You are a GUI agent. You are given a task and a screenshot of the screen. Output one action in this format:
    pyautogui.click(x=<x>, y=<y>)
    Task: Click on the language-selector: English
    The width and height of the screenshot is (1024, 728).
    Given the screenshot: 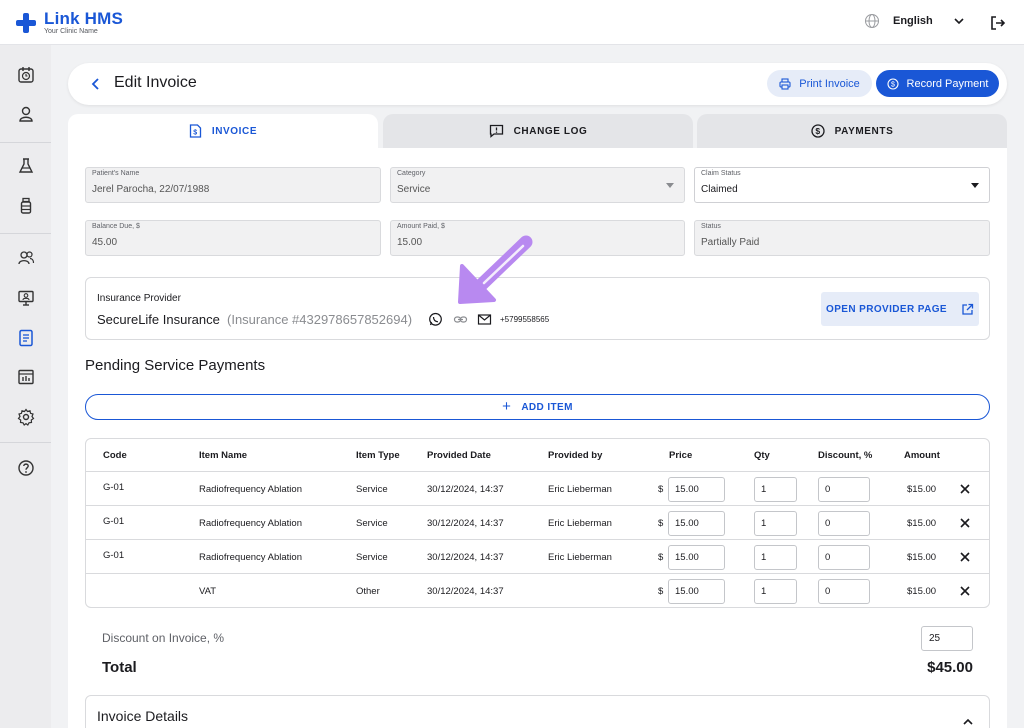 What is the action you would take?
    pyautogui.click(x=914, y=21)
    